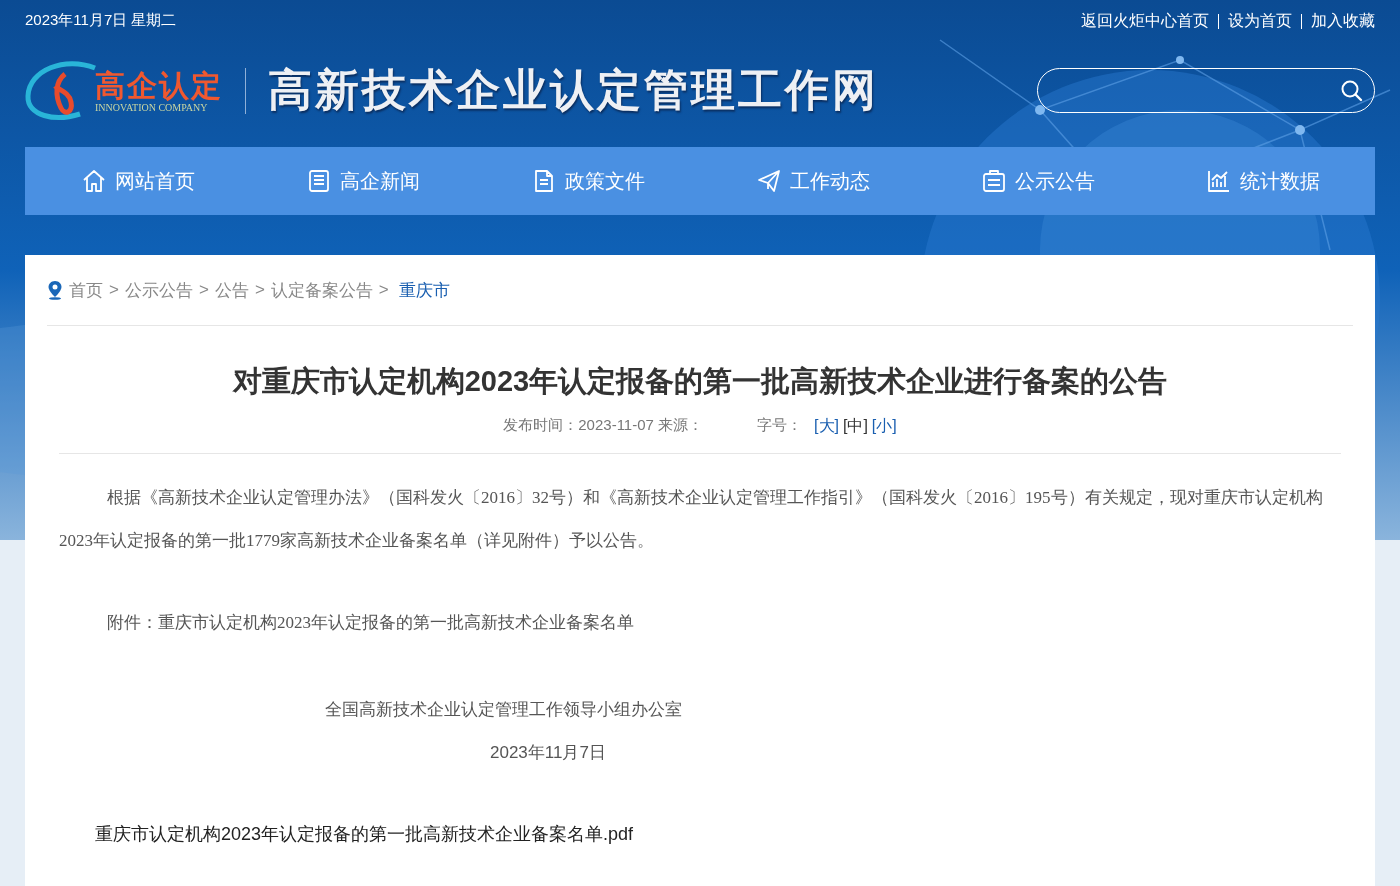 The height and width of the screenshot is (886, 1400). Describe the element at coordinates (86, 290) in the screenshot. I see `breadcrumb-link: 首页` at that location.